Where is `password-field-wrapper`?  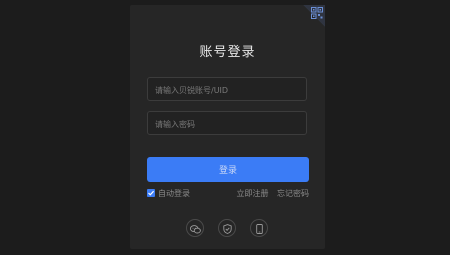 password-field-wrapper is located at coordinates (227, 123).